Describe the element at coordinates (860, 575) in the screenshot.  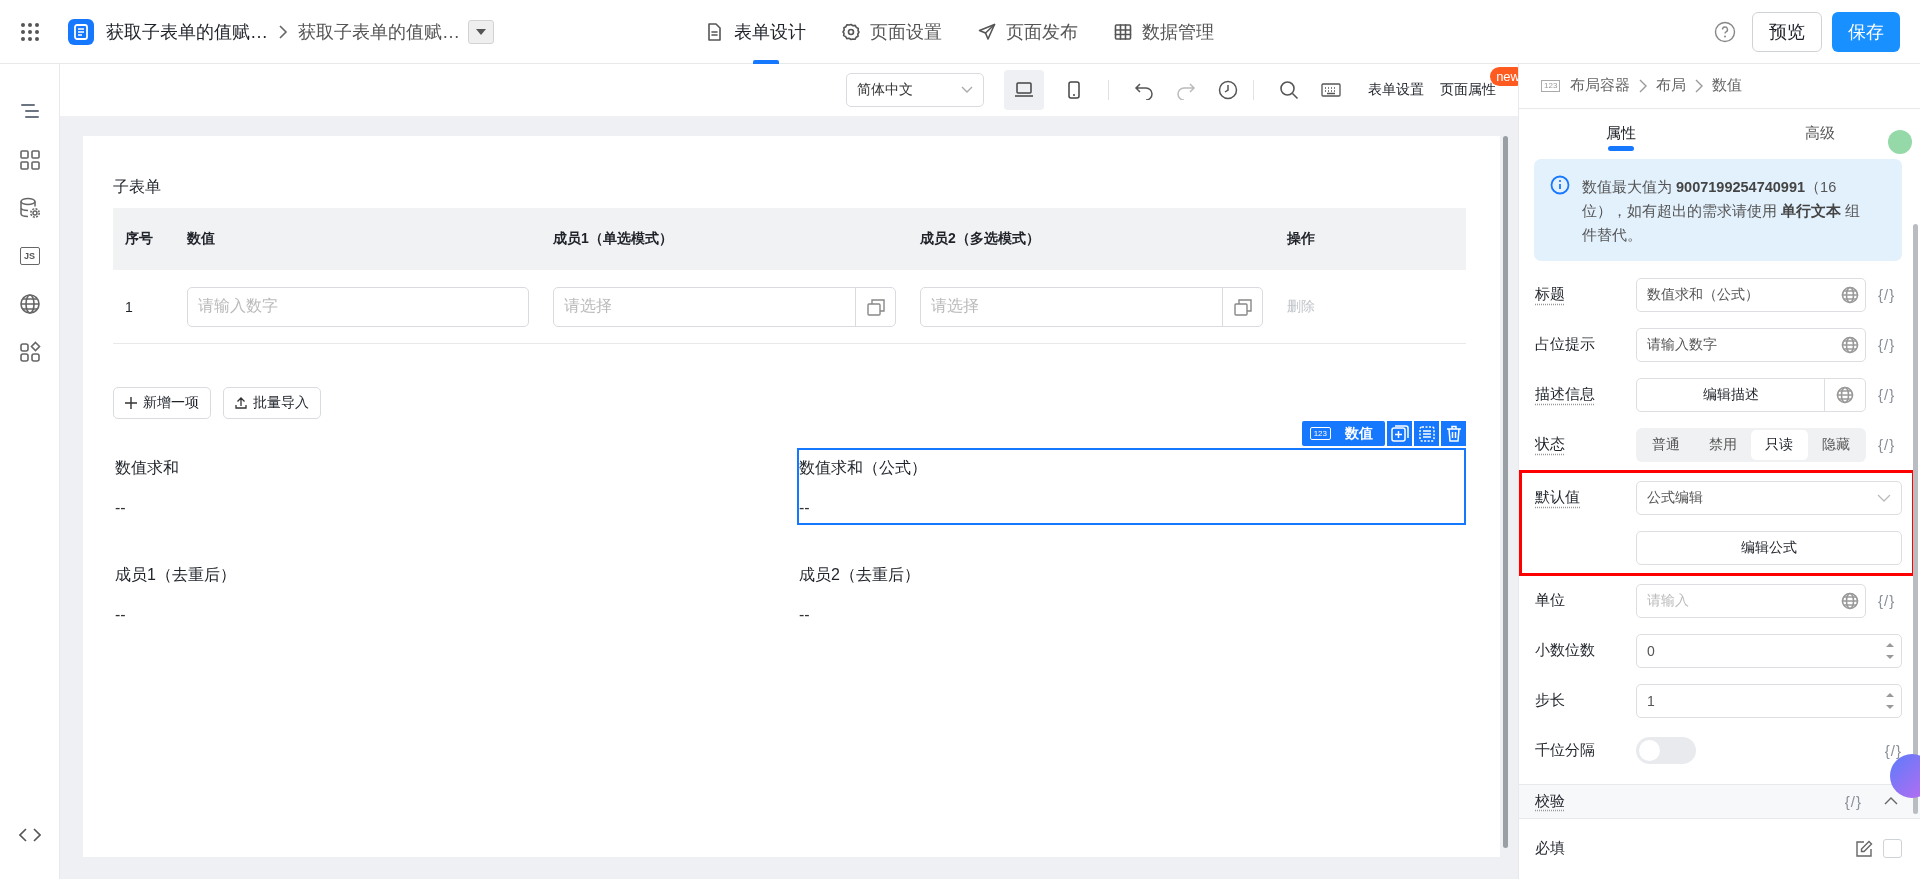
I see `field-label: 成员2（去重后）` at that location.